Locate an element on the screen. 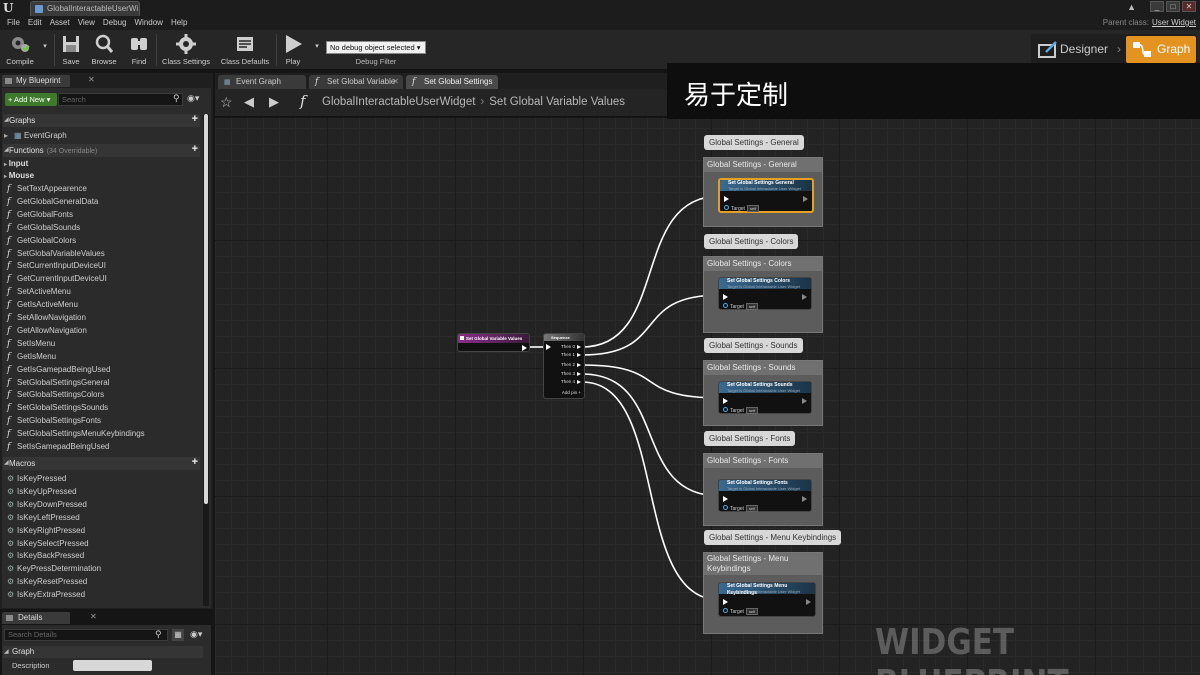  my-blueprint-tab: My Blueprint is located at coordinates (36, 81).